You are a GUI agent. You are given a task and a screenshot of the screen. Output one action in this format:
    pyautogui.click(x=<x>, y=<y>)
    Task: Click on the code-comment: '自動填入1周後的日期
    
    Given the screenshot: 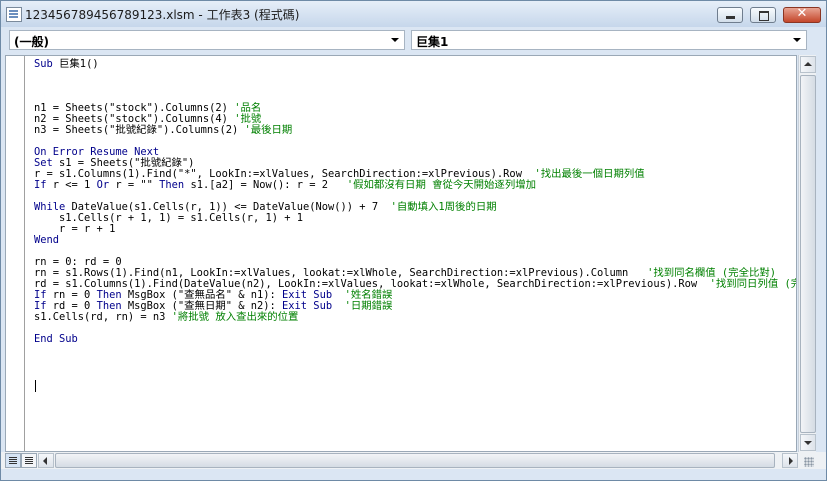 What is the action you would take?
    pyautogui.click(x=443, y=207)
    